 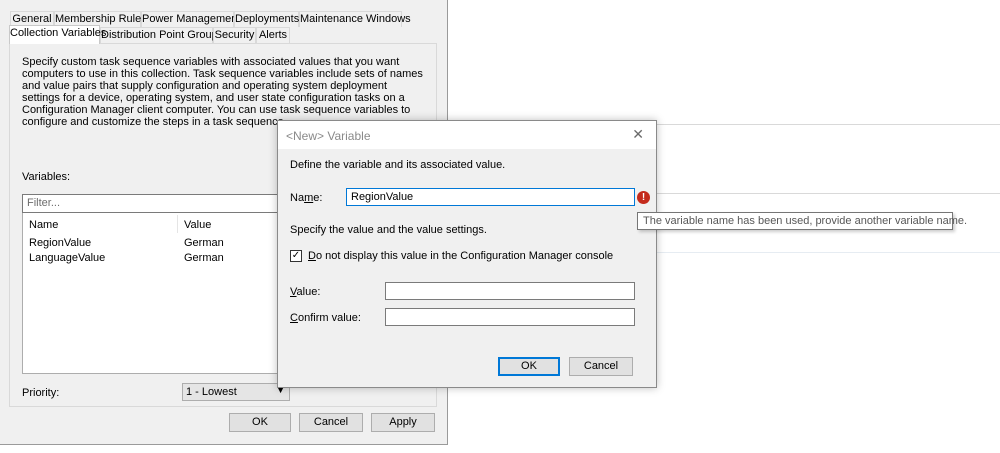 I want to click on value-input, so click(x=510, y=291).